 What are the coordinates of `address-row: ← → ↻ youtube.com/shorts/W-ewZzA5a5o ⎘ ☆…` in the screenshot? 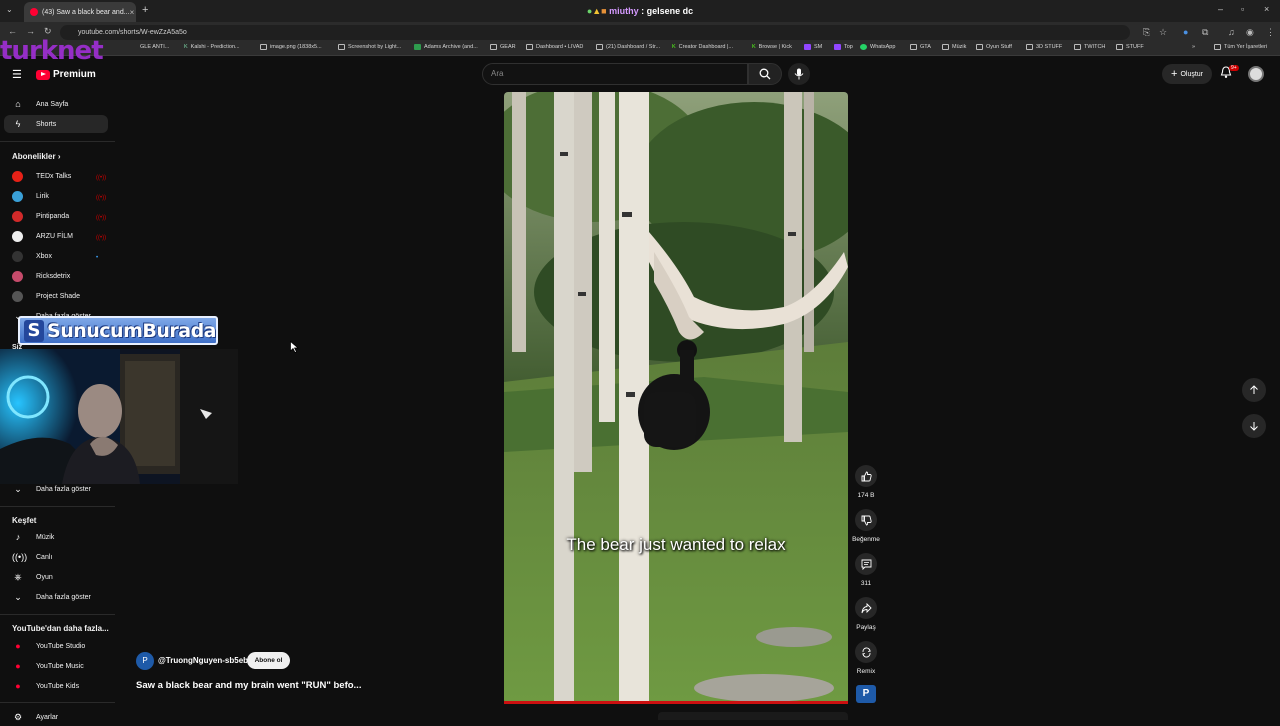 It's located at (640, 32).